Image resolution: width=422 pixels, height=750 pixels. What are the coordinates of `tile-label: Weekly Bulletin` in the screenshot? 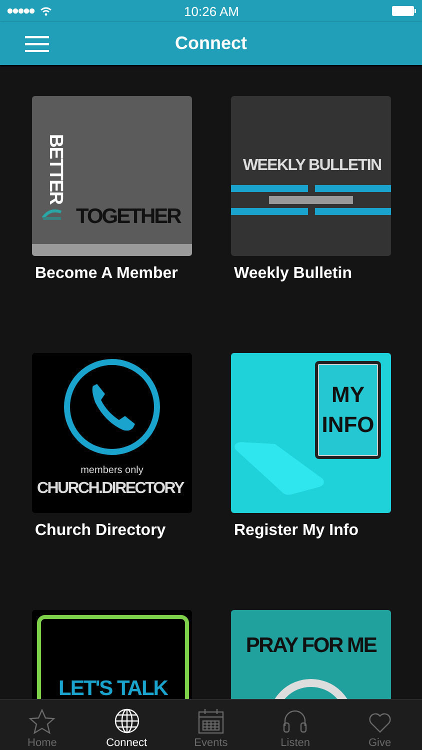 It's located at (293, 274).